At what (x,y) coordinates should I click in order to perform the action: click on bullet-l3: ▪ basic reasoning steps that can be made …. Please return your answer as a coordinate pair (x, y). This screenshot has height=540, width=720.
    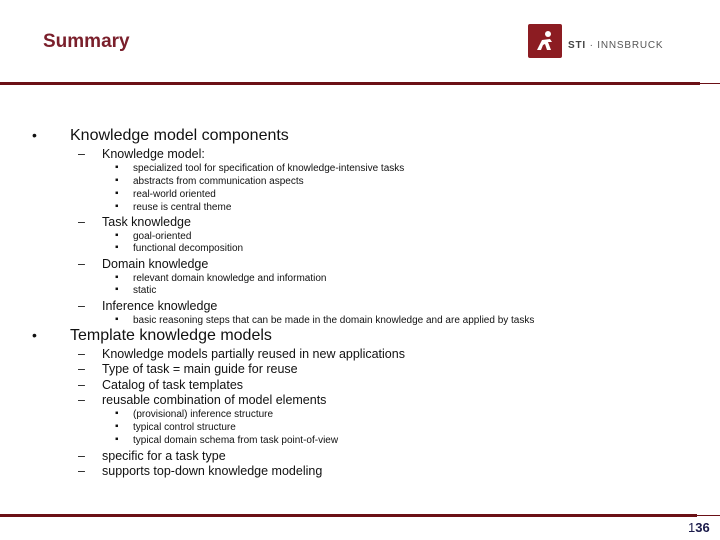
    Looking at the image, I should click on (325, 320).